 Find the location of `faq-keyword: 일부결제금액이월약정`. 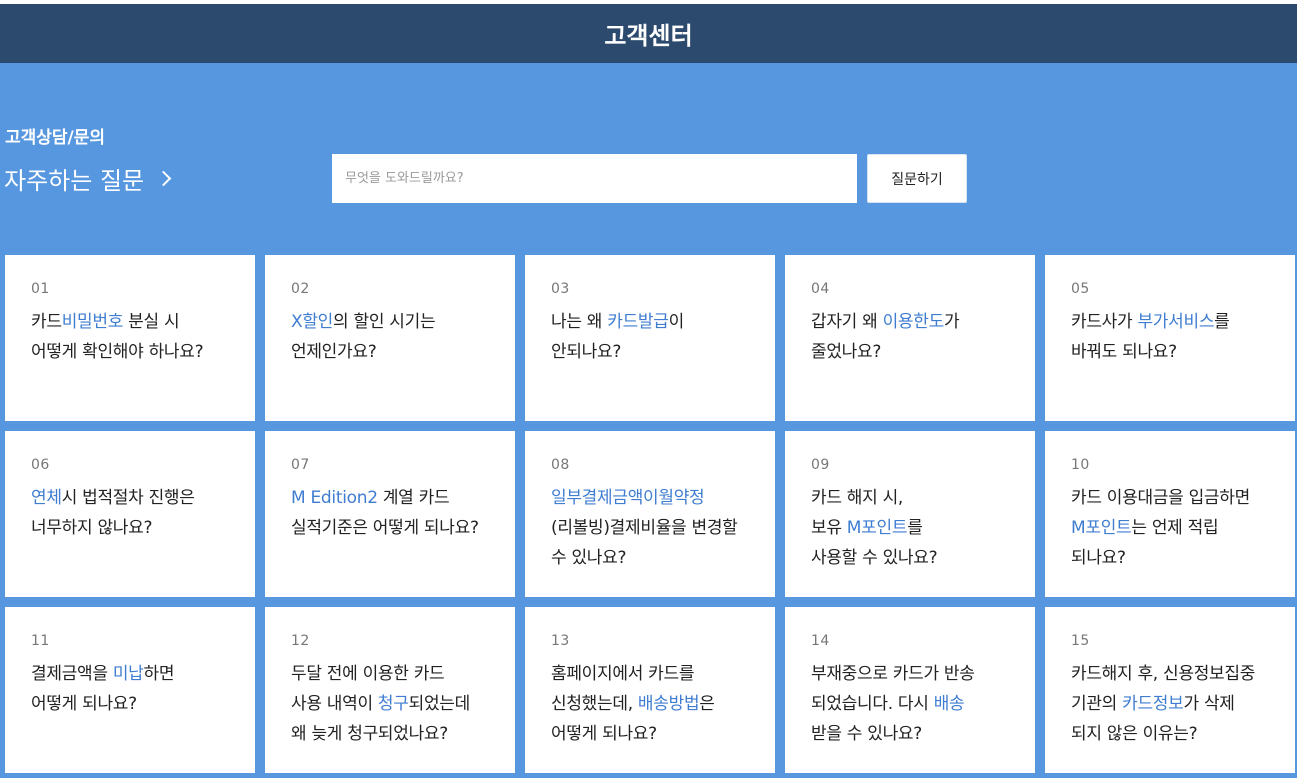

faq-keyword: 일부결제금액이월약정 is located at coordinates (628, 498).